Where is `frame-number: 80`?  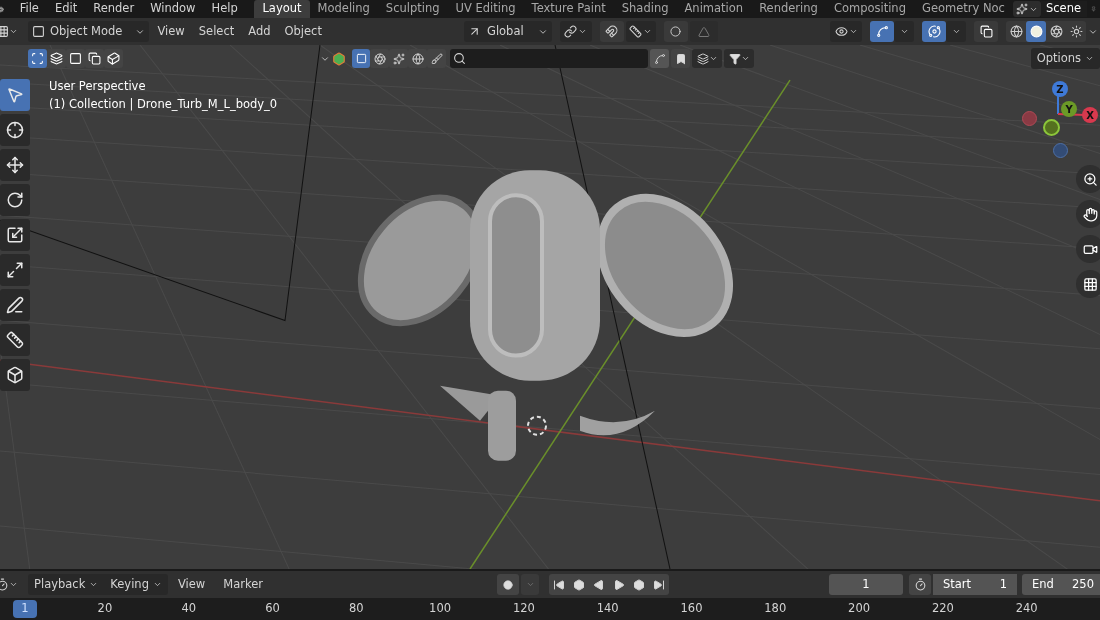
frame-number: 80 is located at coordinates (356, 609).